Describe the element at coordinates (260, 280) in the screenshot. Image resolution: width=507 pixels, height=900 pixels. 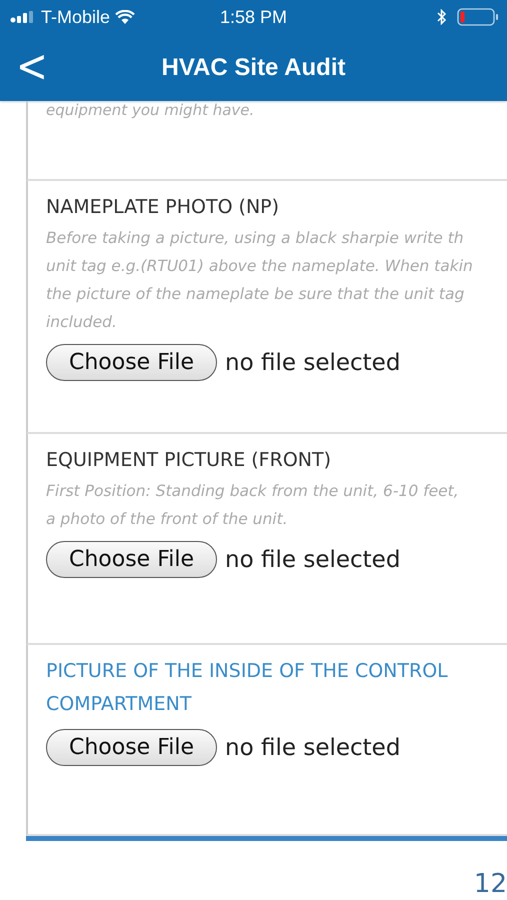
I see `description-text: Before taking a picture, using a black sharpie write th unit tag e.g.(RTU01) above the nameplate. When takin the picture of the nameplate be sure that the unit tag included.` at that location.